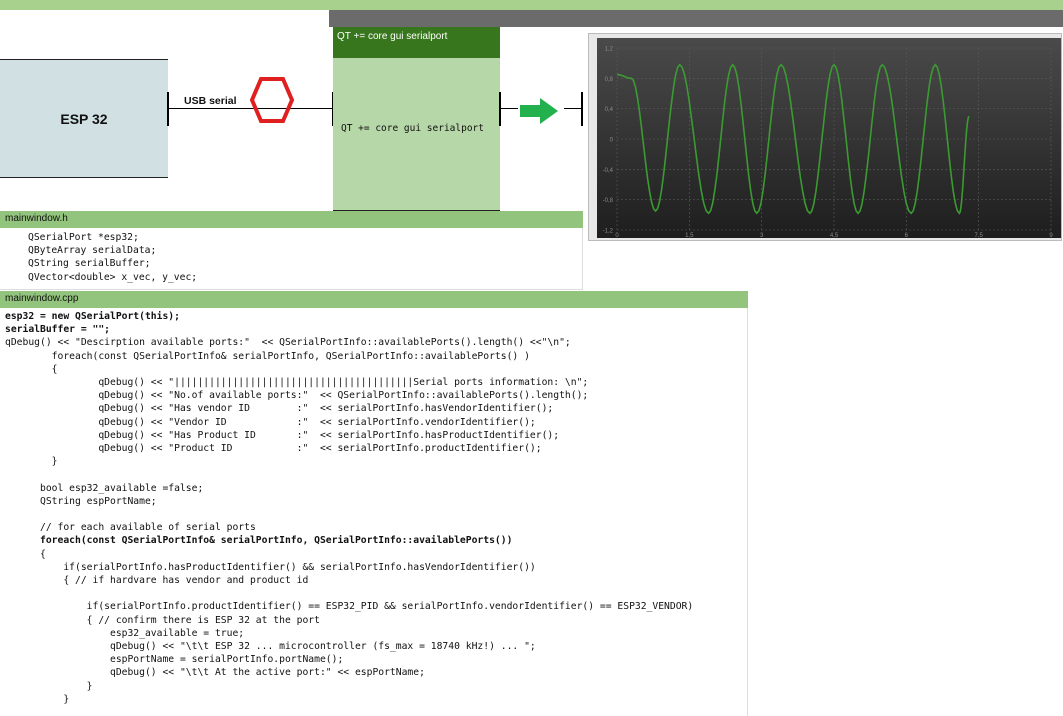 The width and height of the screenshot is (1063, 716). I want to click on connector-line-right, so click(509, 108).